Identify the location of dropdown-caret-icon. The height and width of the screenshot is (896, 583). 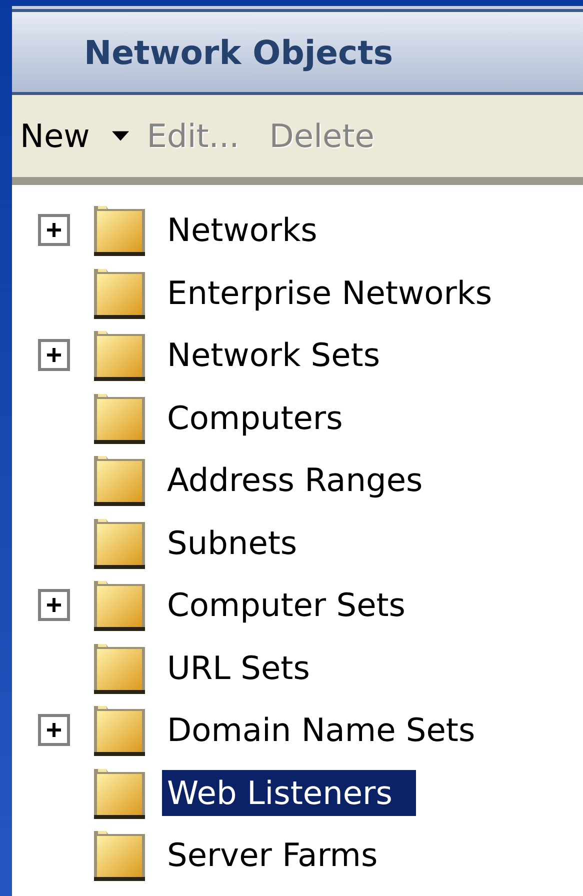
(120, 136).